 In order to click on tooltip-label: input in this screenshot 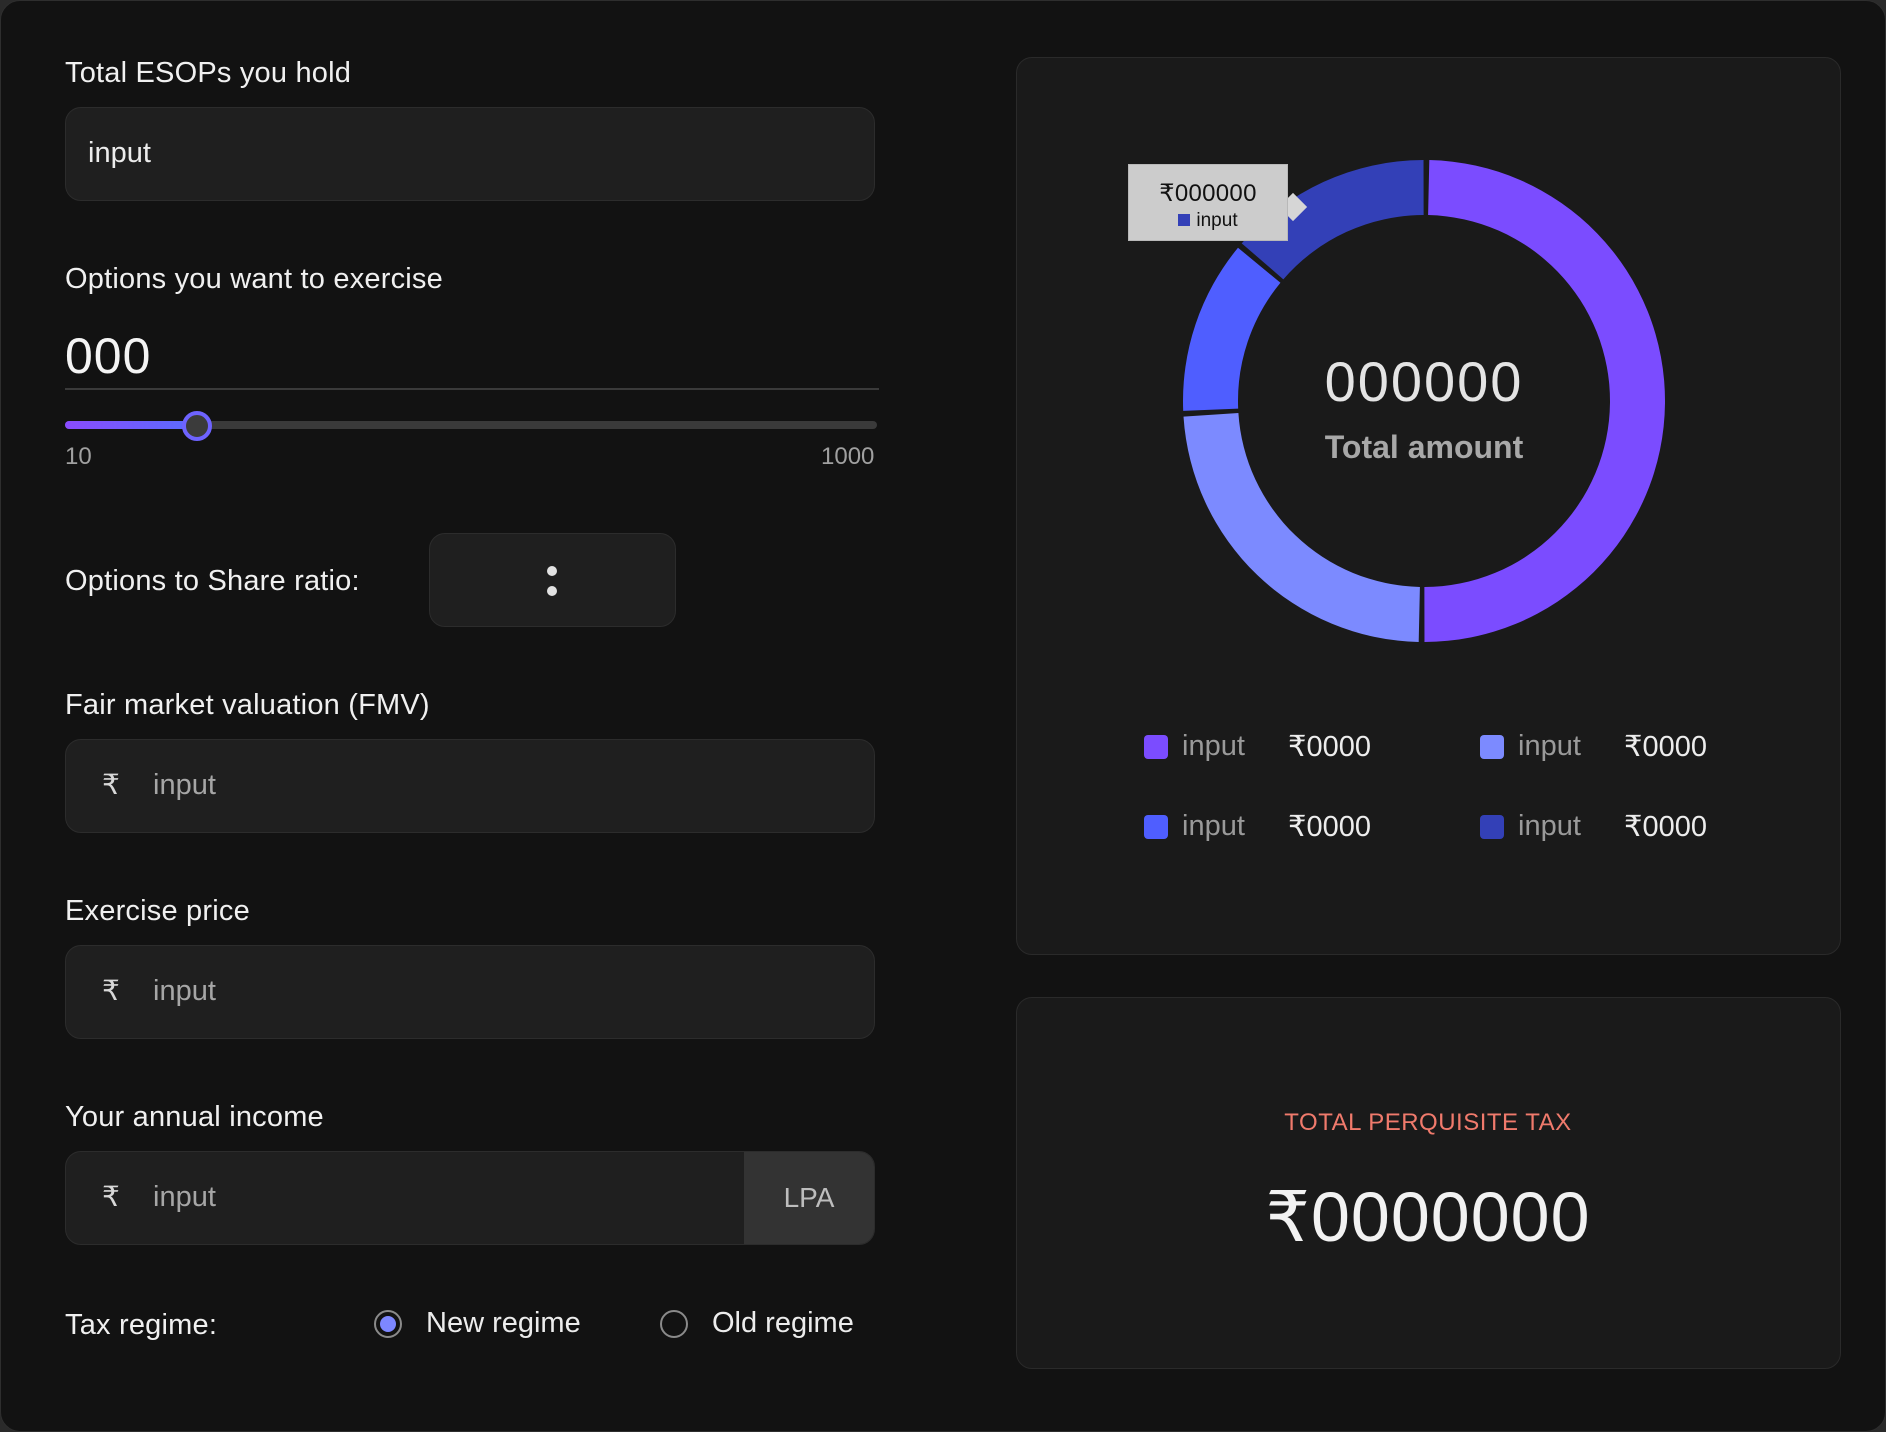, I will do `click(1217, 220)`.